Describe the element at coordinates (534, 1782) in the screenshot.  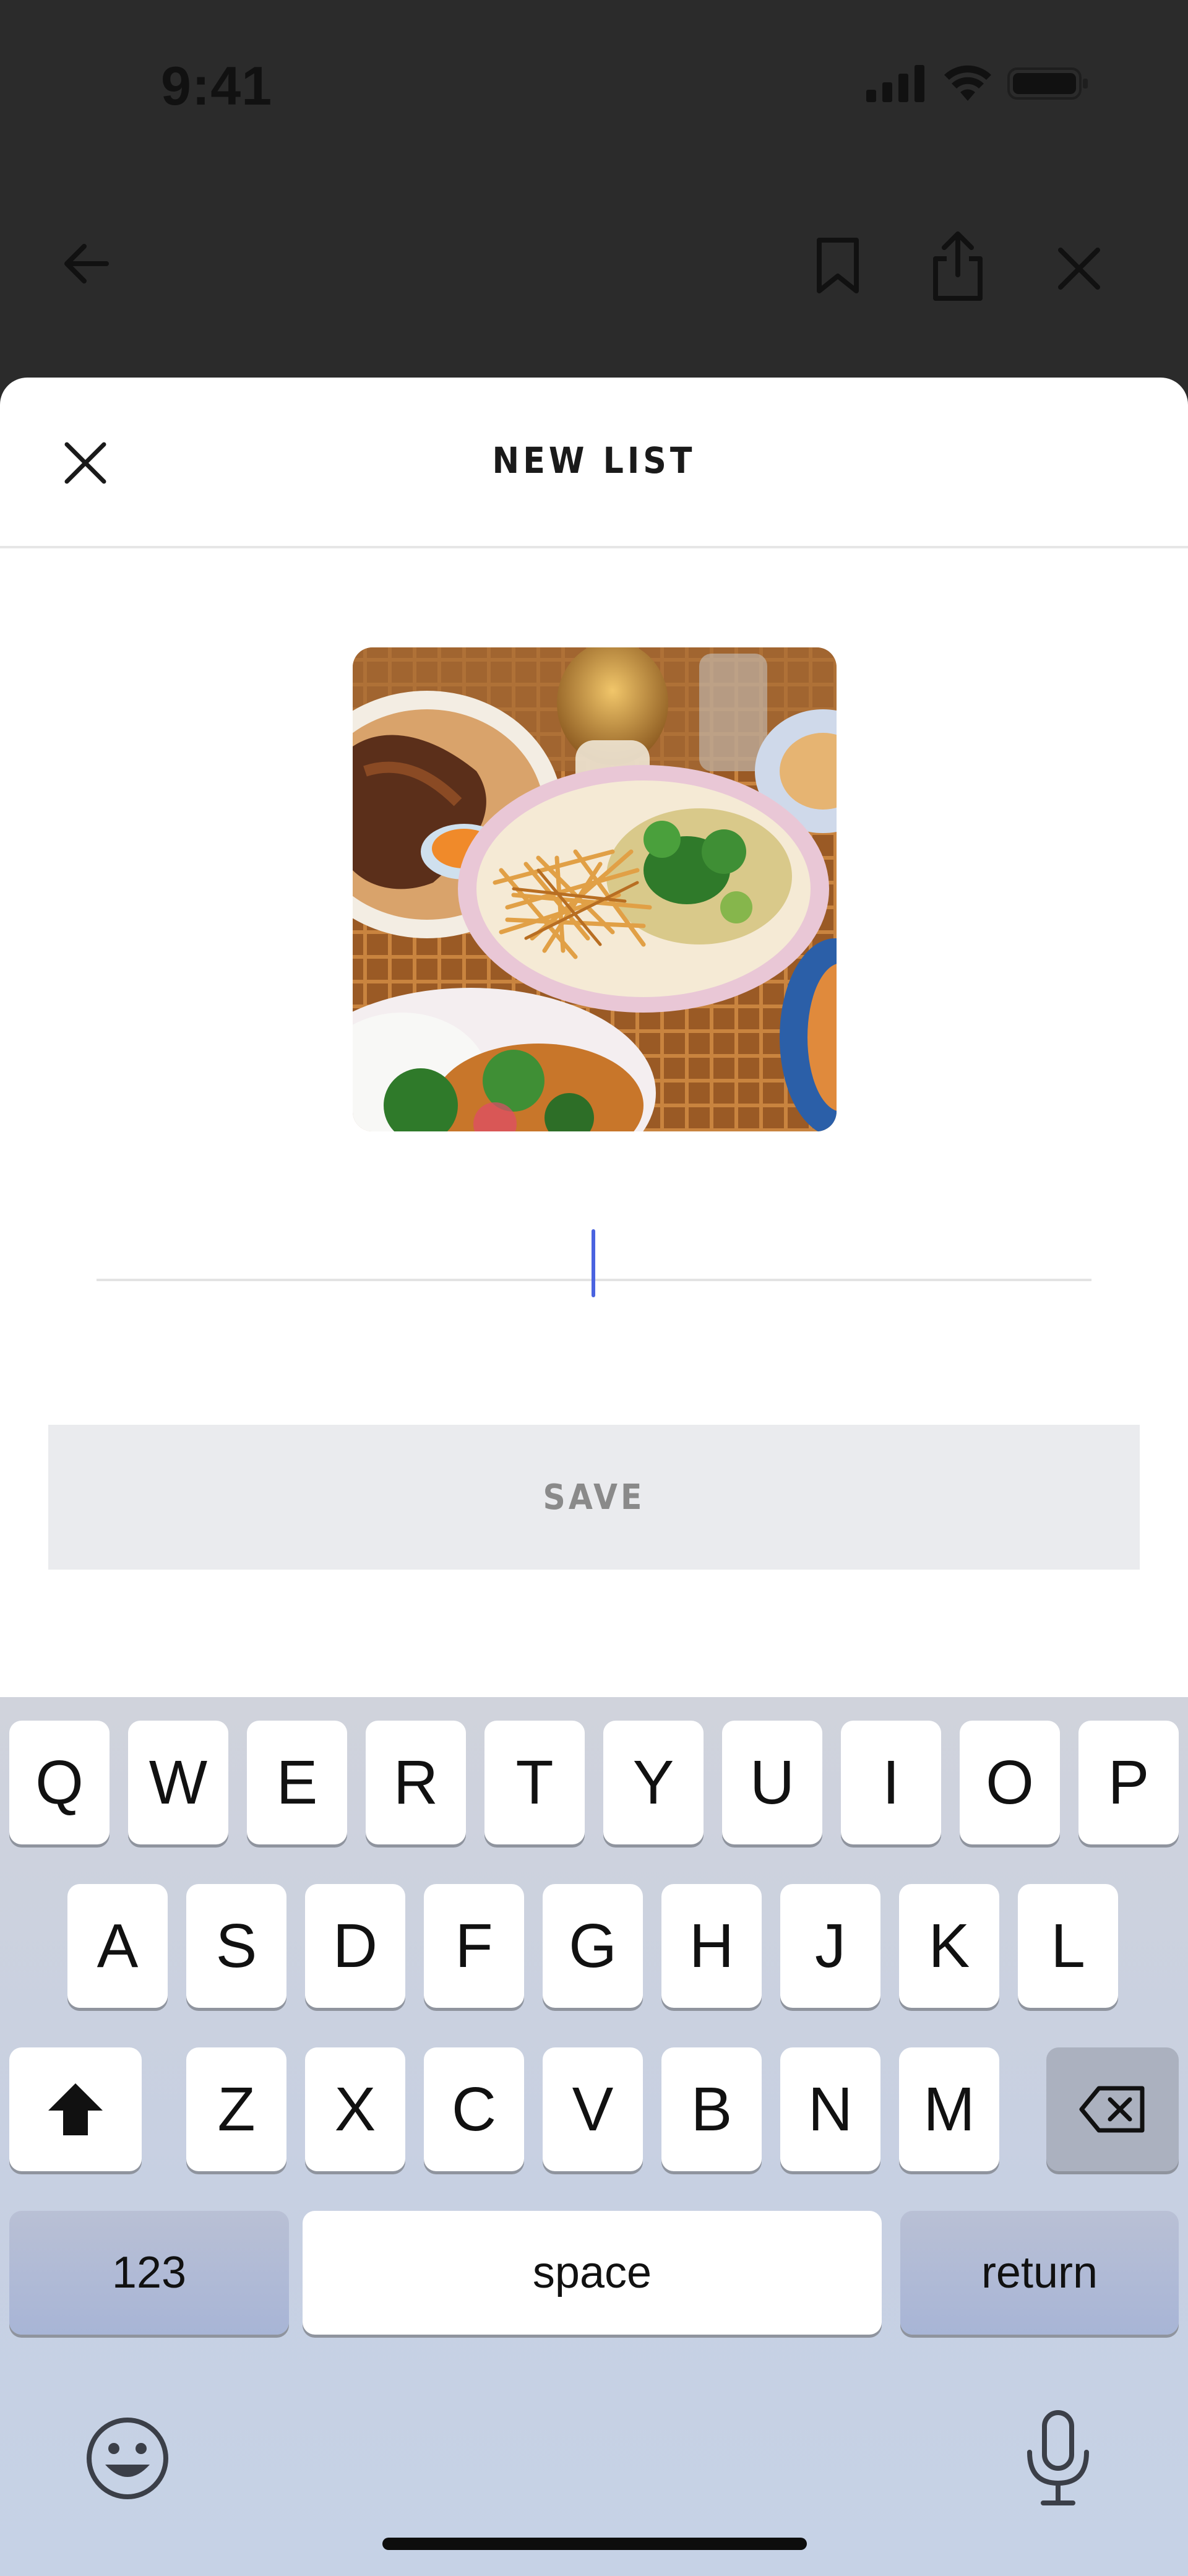
I see `key-t: T` at that location.